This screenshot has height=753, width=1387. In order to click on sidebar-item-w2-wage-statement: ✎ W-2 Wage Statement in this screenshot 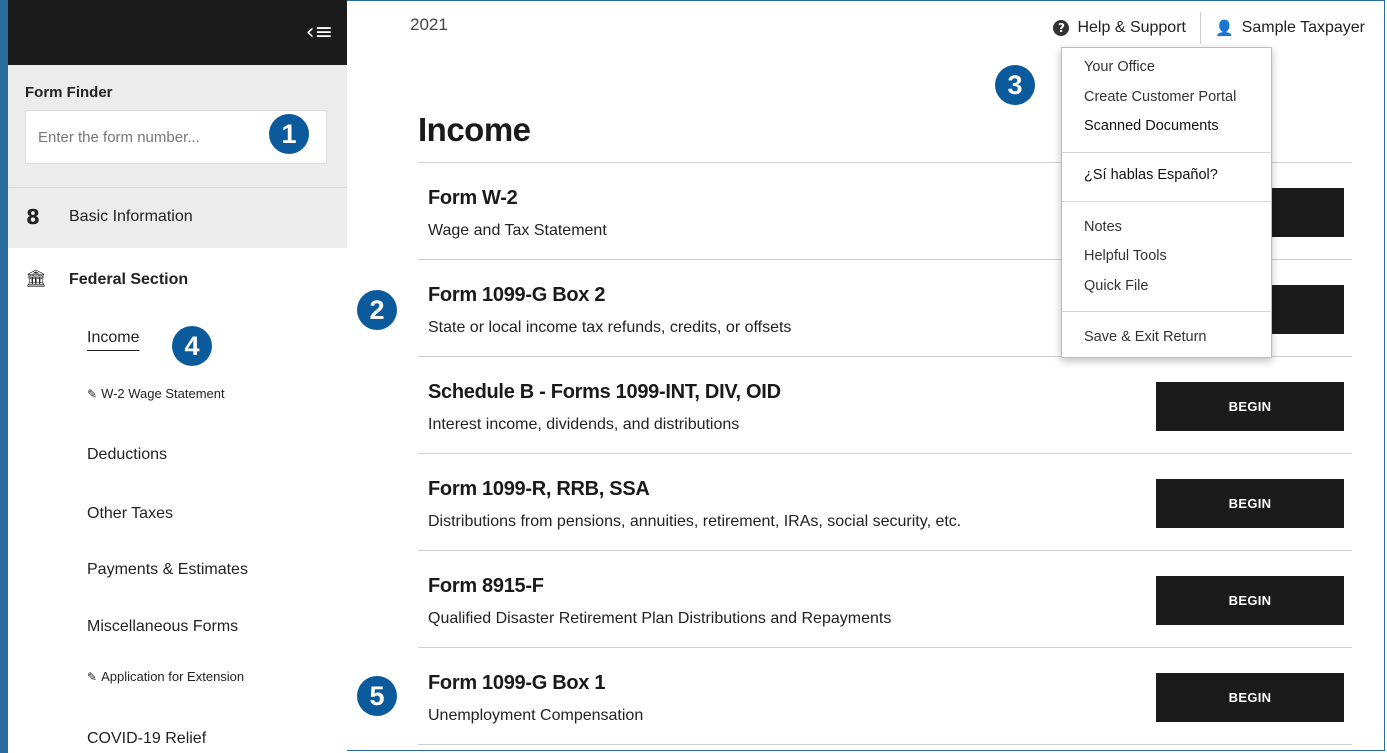, I will do `click(156, 393)`.